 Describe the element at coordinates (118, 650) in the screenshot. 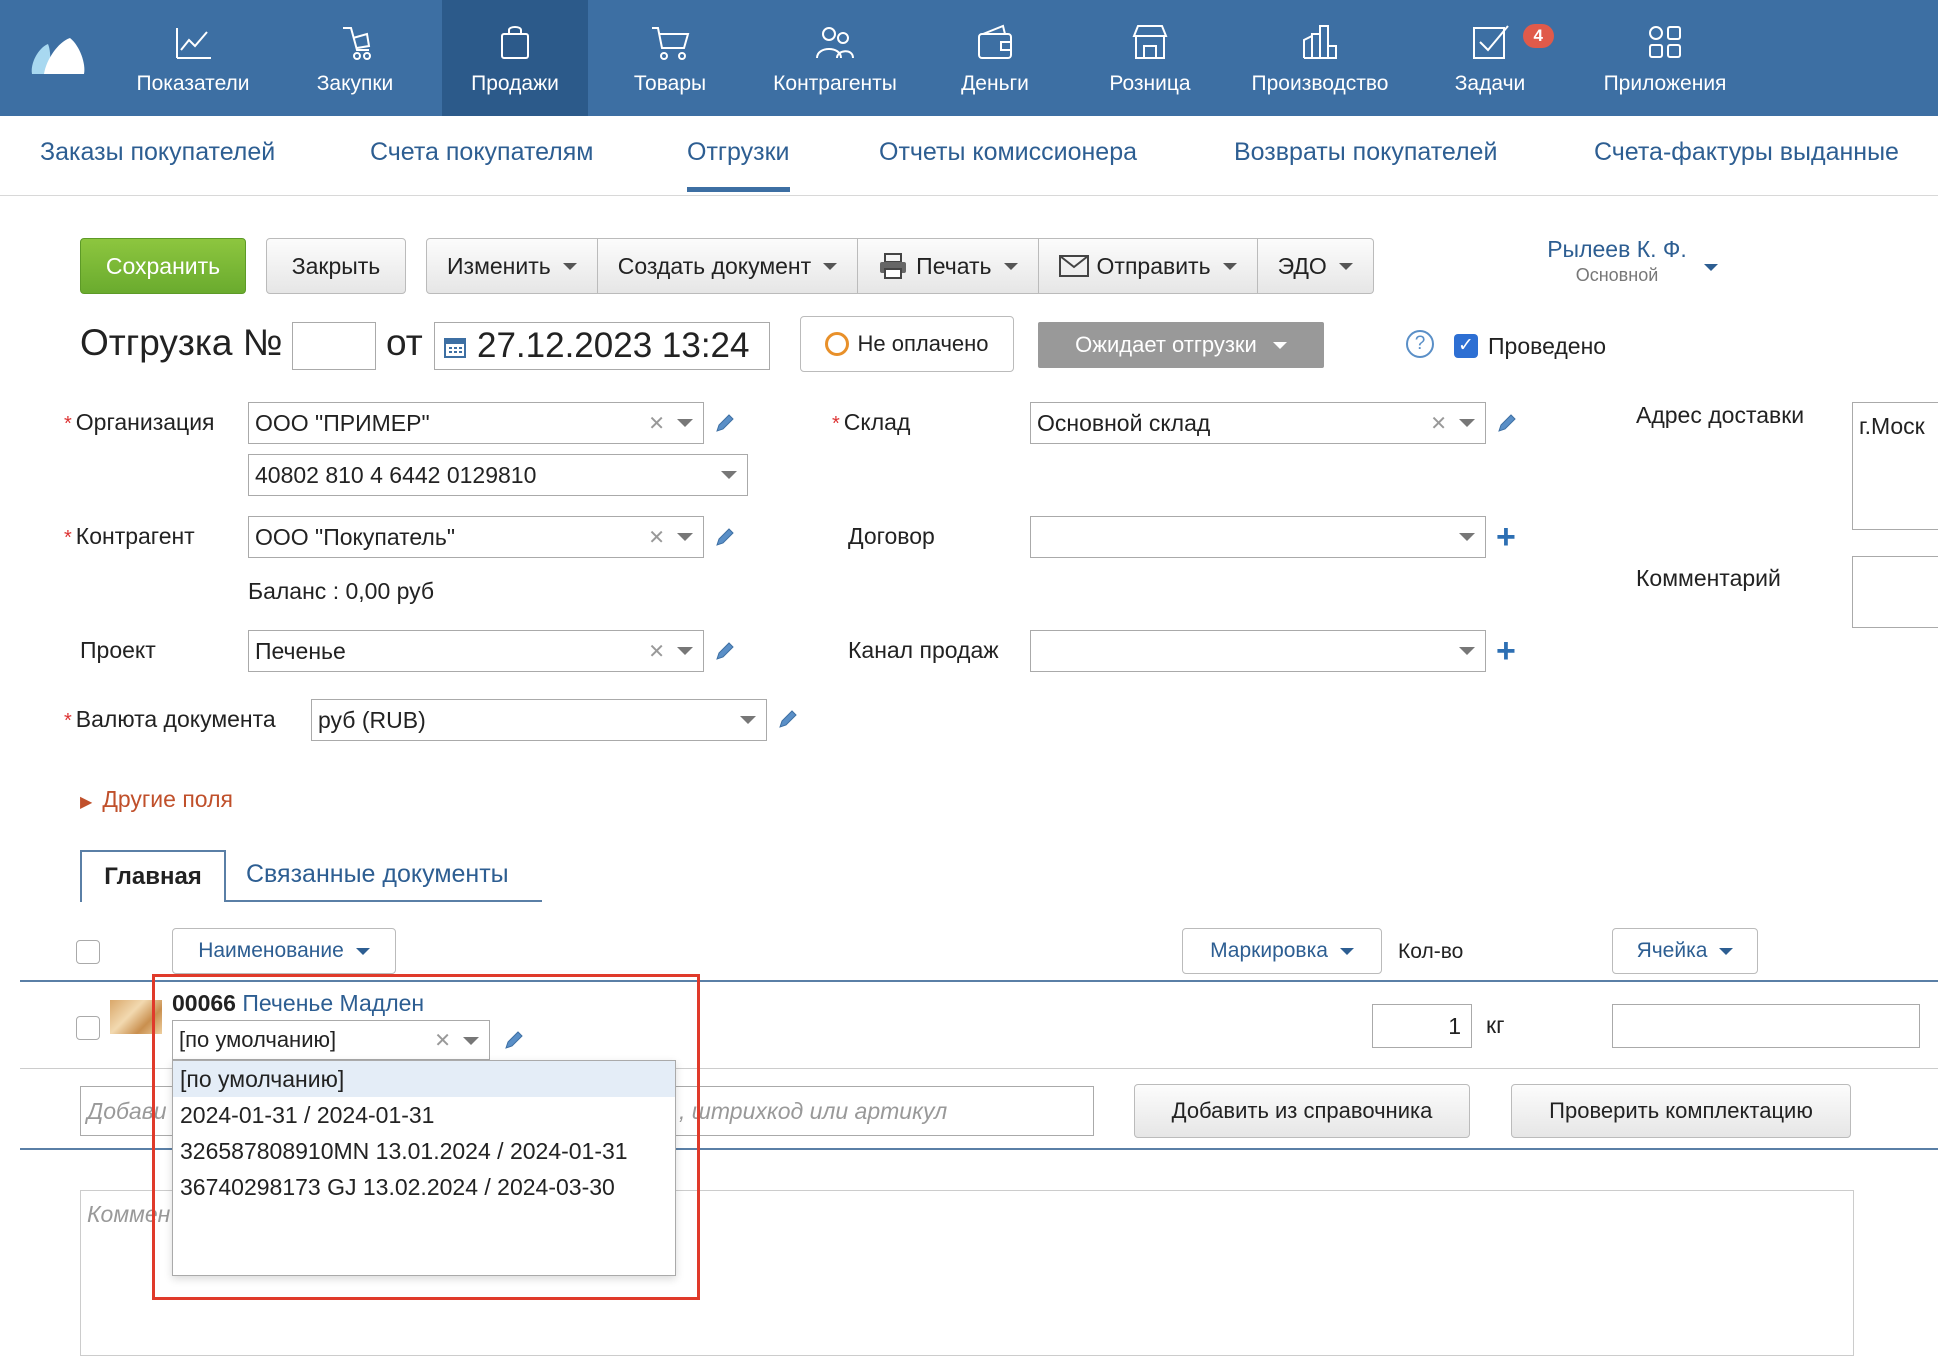

I see `project-label: Проект` at that location.